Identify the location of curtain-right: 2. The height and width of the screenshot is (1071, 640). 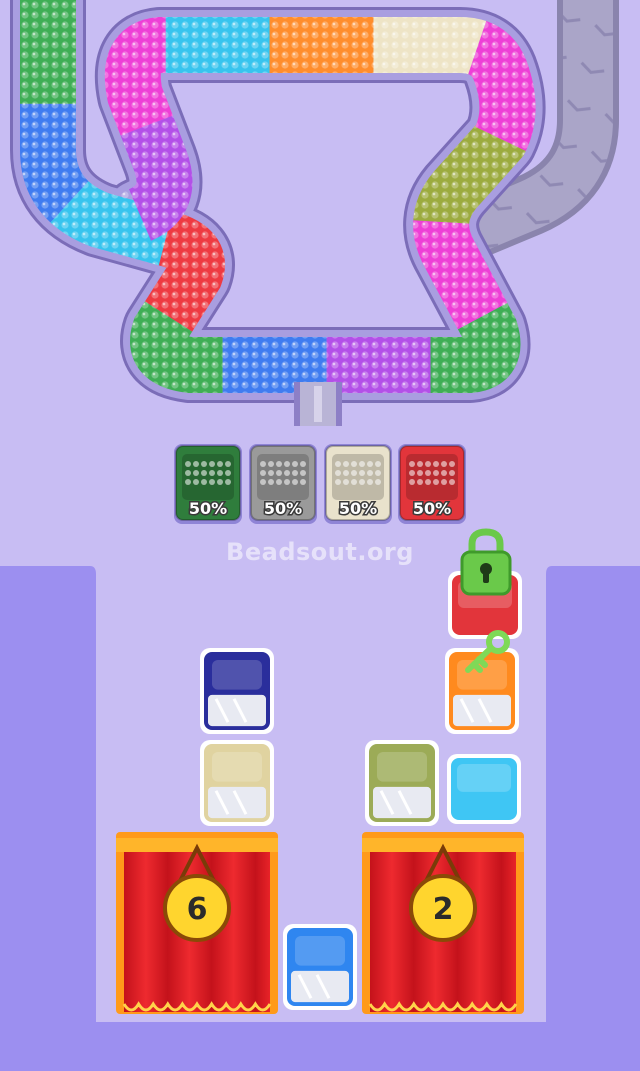
(443, 923).